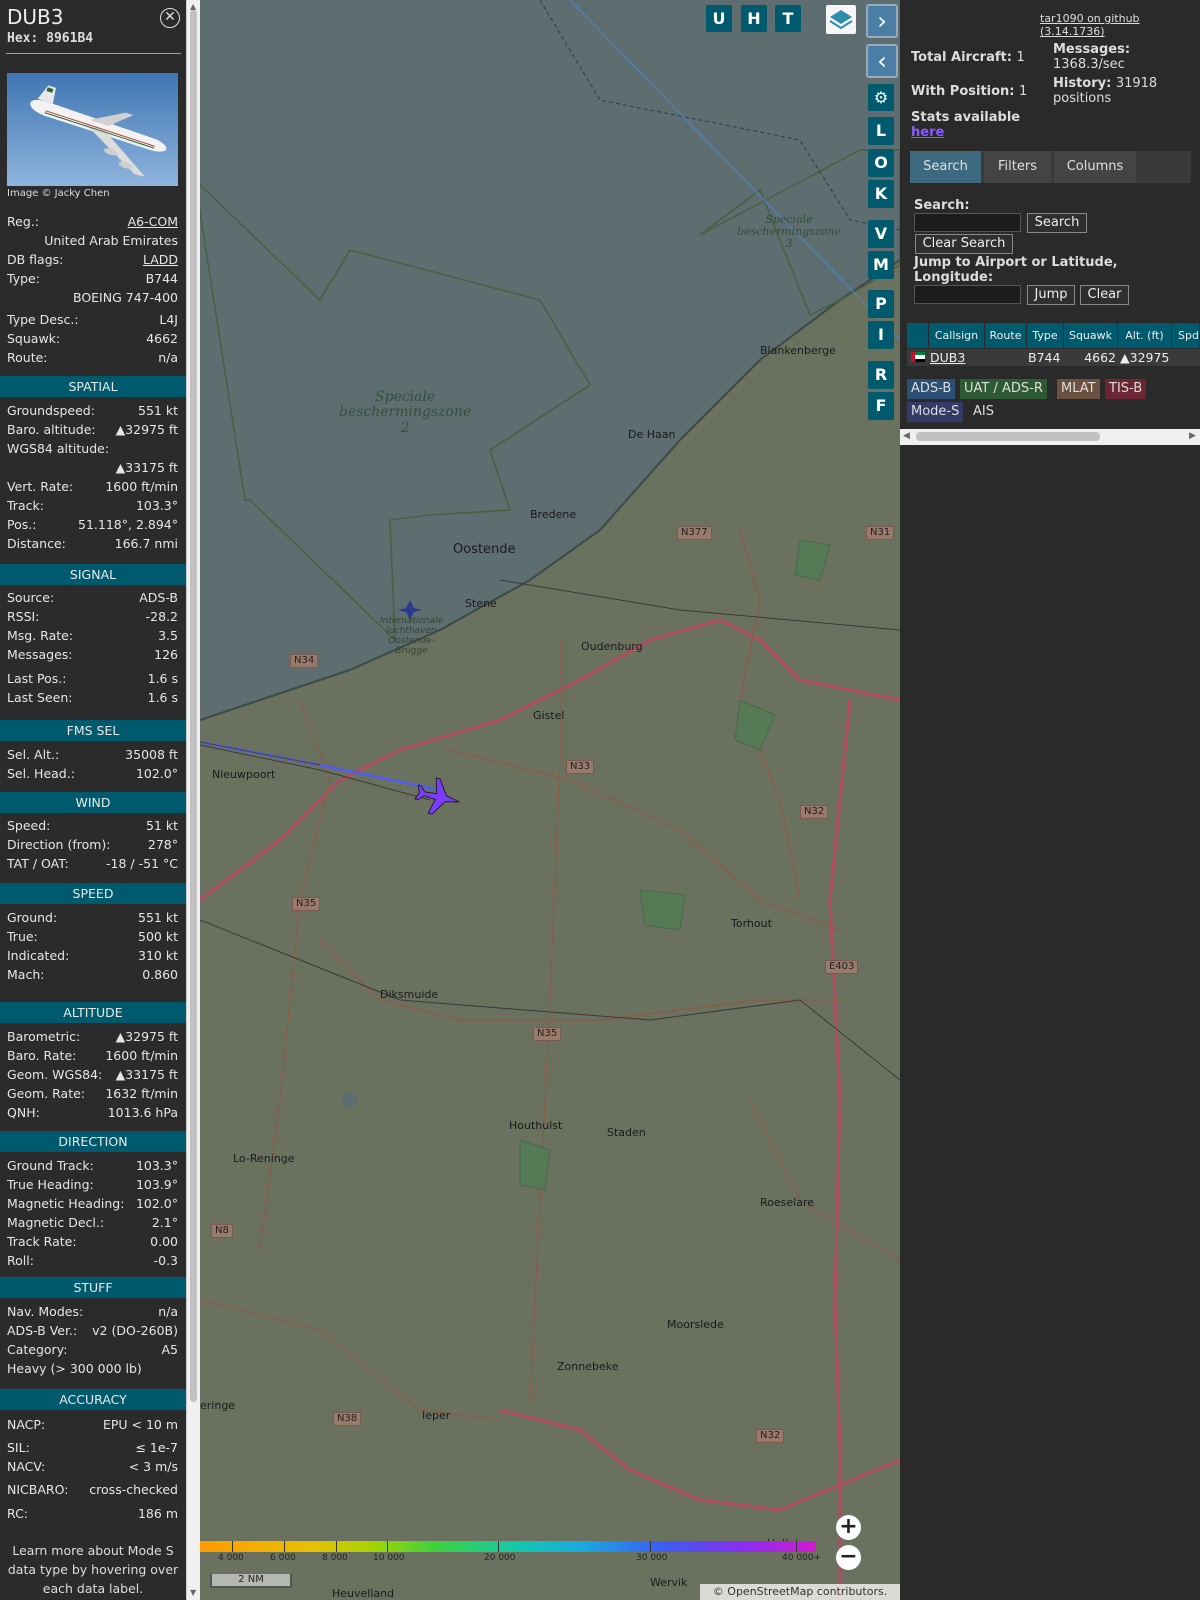 This screenshot has height=1600, width=1200. I want to click on data-label: RC:, so click(17, 1515).